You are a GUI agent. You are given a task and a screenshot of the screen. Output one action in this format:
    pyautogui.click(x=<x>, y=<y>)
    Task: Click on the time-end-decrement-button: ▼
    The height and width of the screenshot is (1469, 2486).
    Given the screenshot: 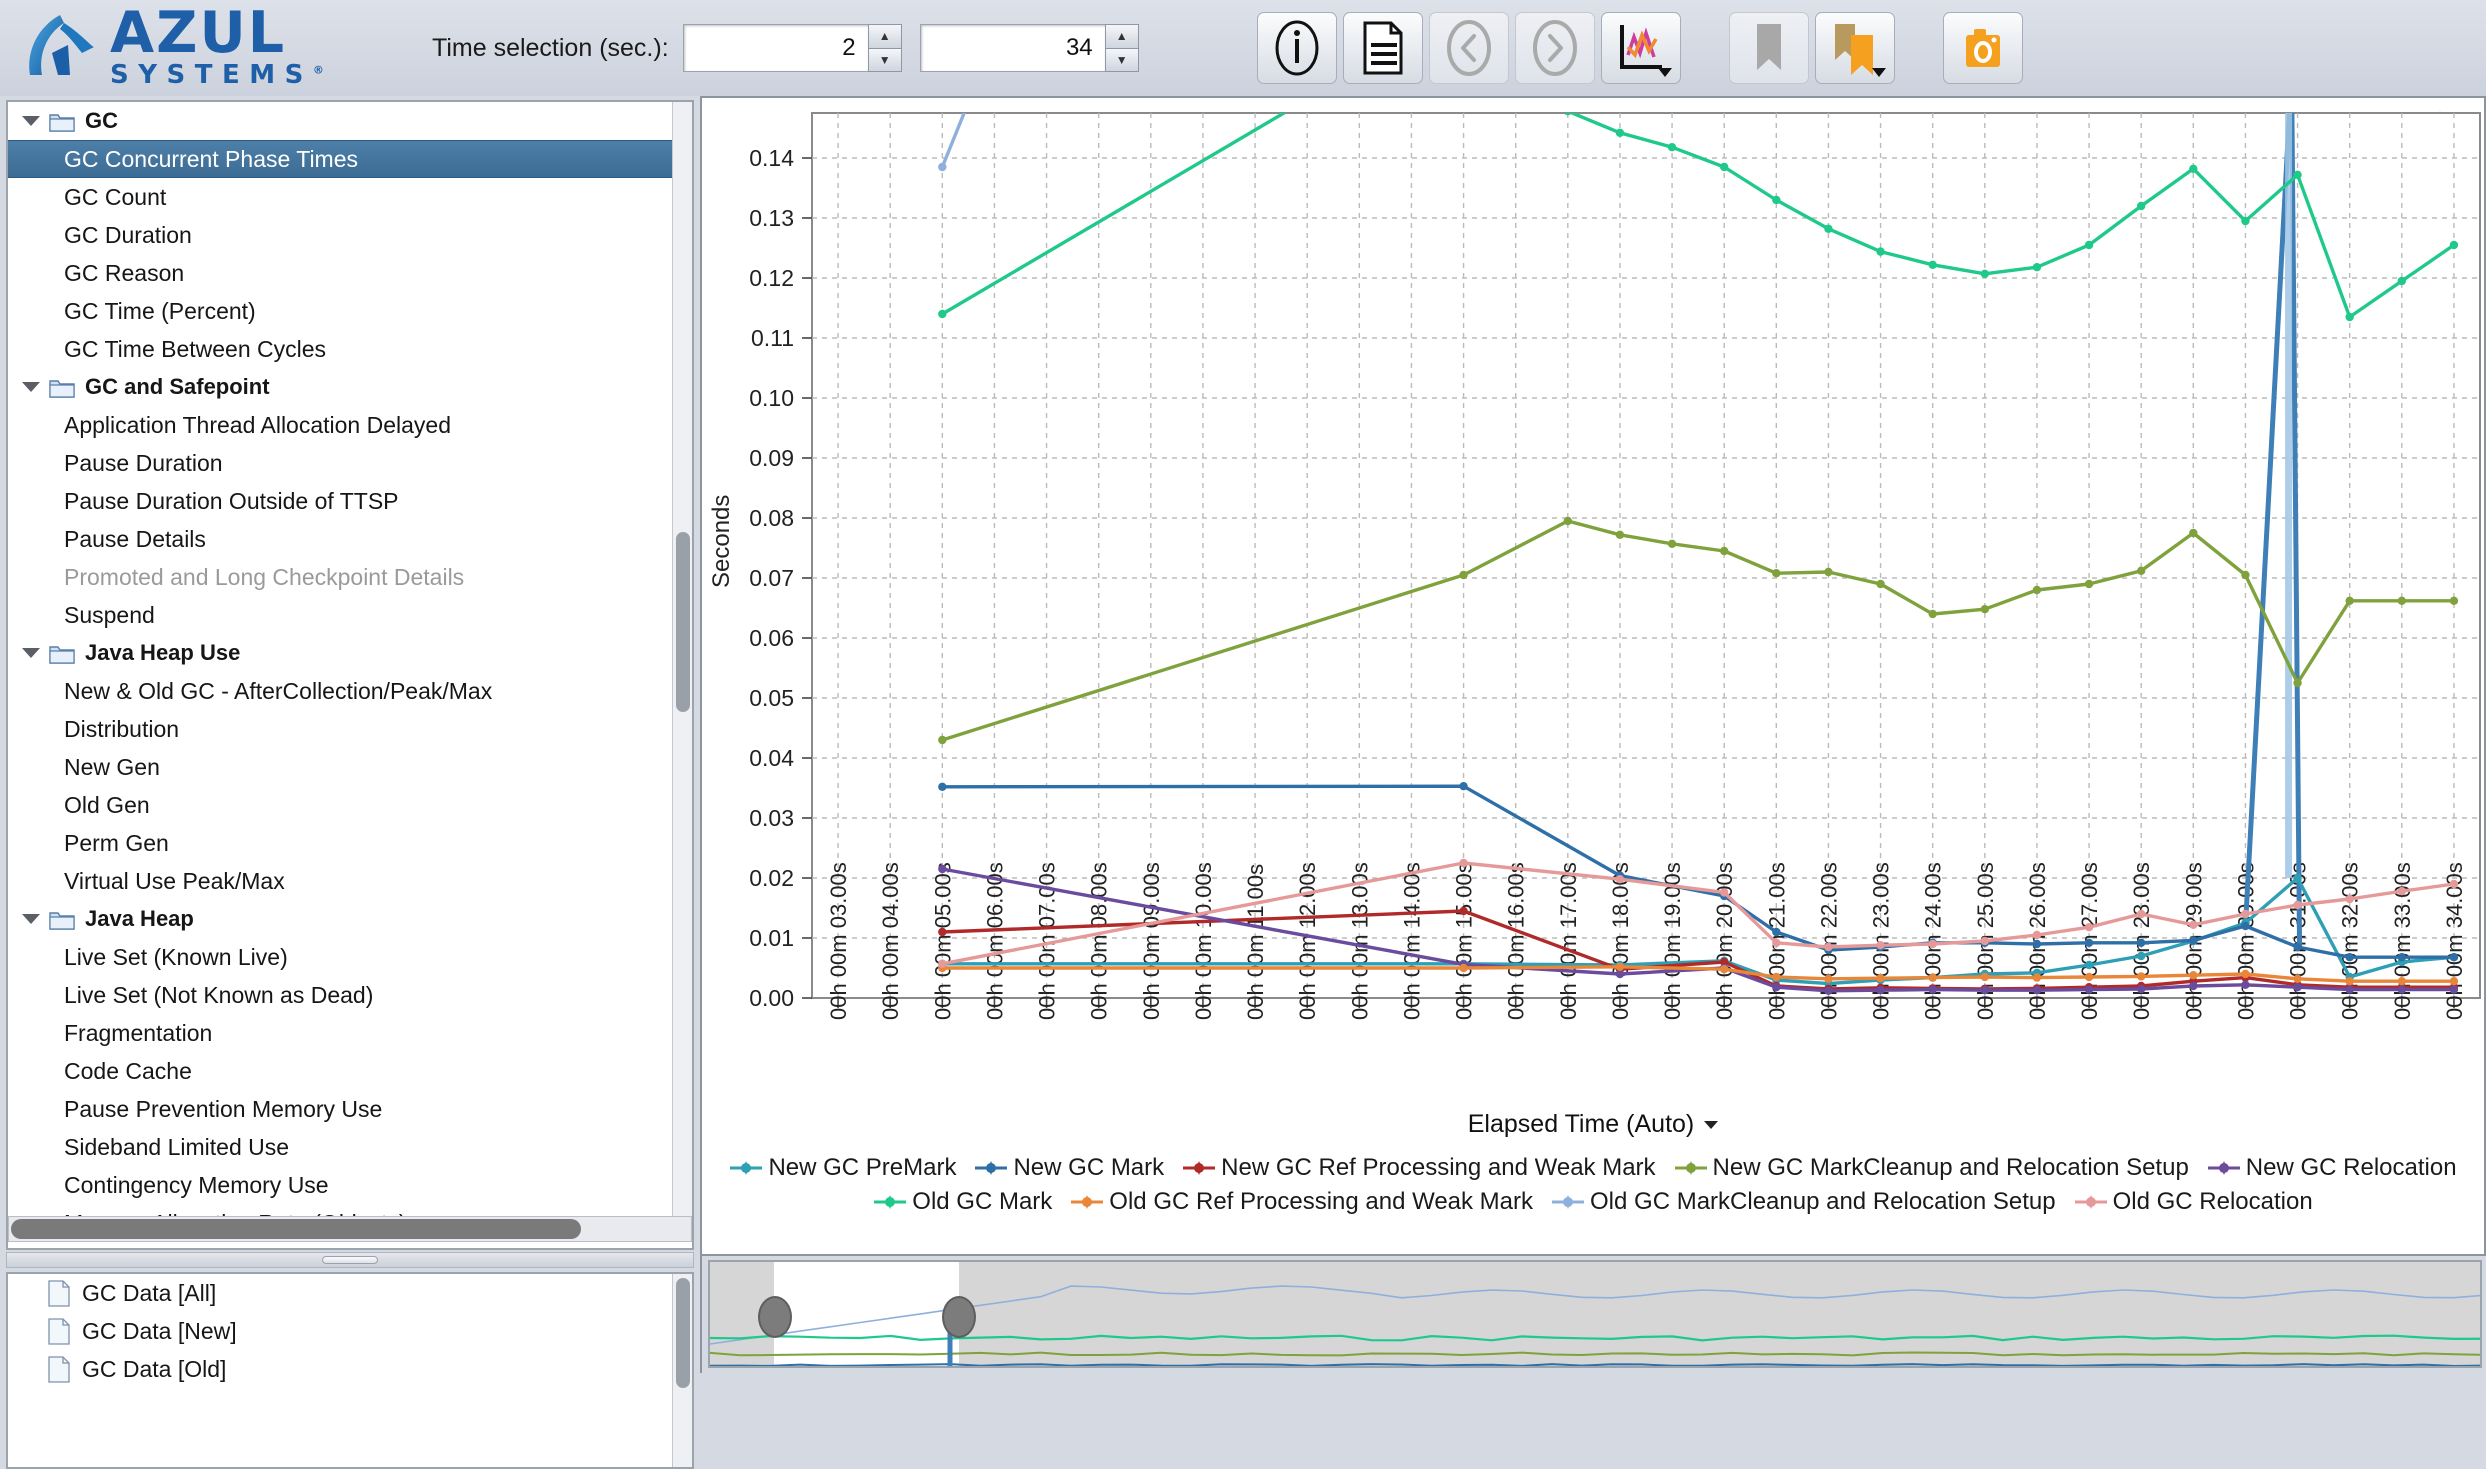 What is the action you would take?
    pyautogui.click(x=1121, y=59)
    